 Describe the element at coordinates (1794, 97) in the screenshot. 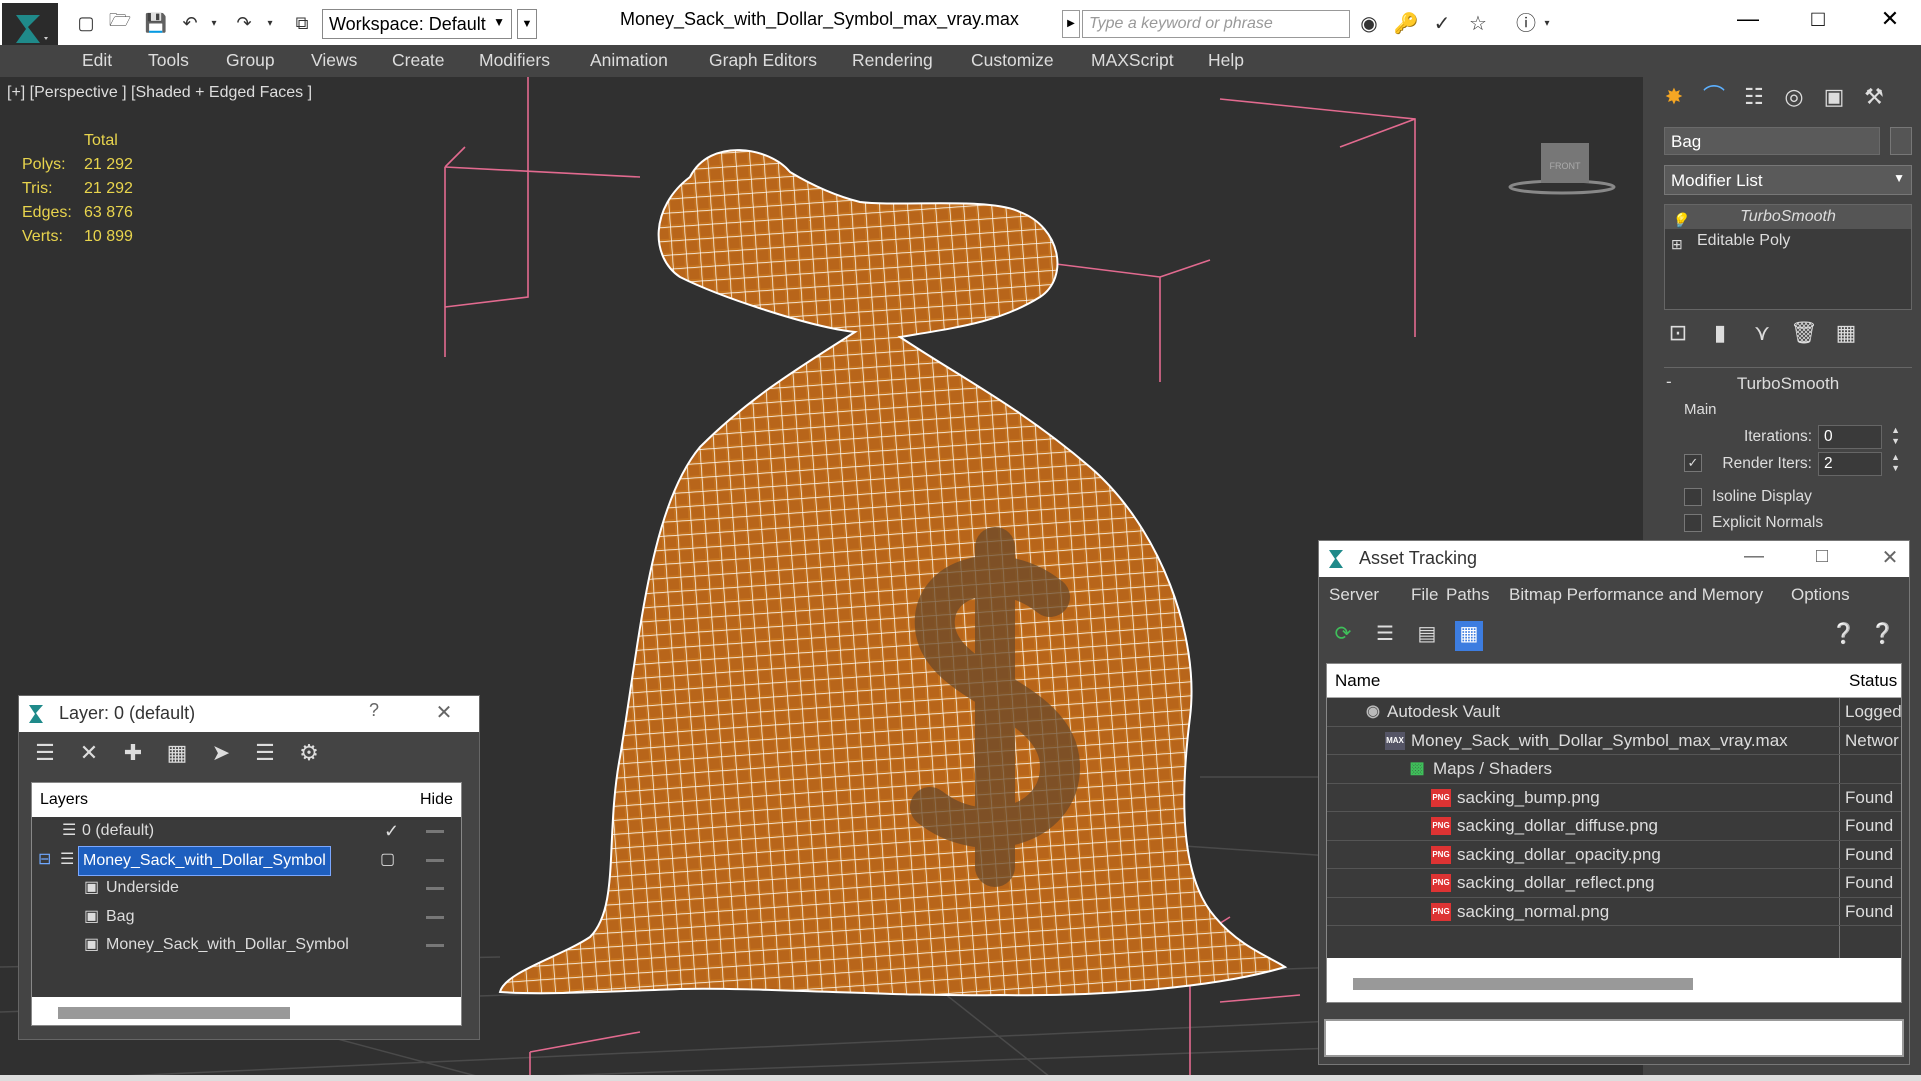

I see `motion-tab-icon: ◎` at that location.